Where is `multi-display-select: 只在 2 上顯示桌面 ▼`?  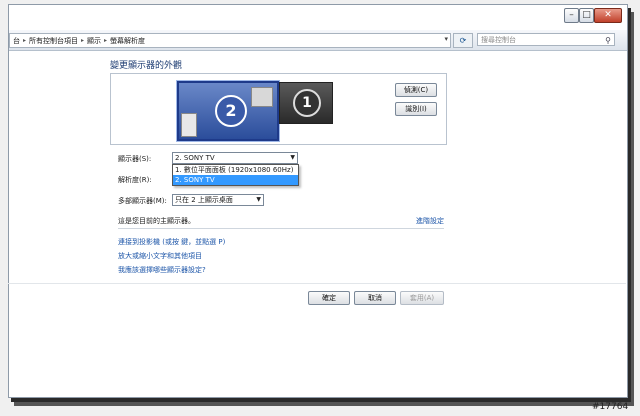 multi-display-select: 只在 2 上顯示桌面 ▼ is located at coordinates (218, 200).